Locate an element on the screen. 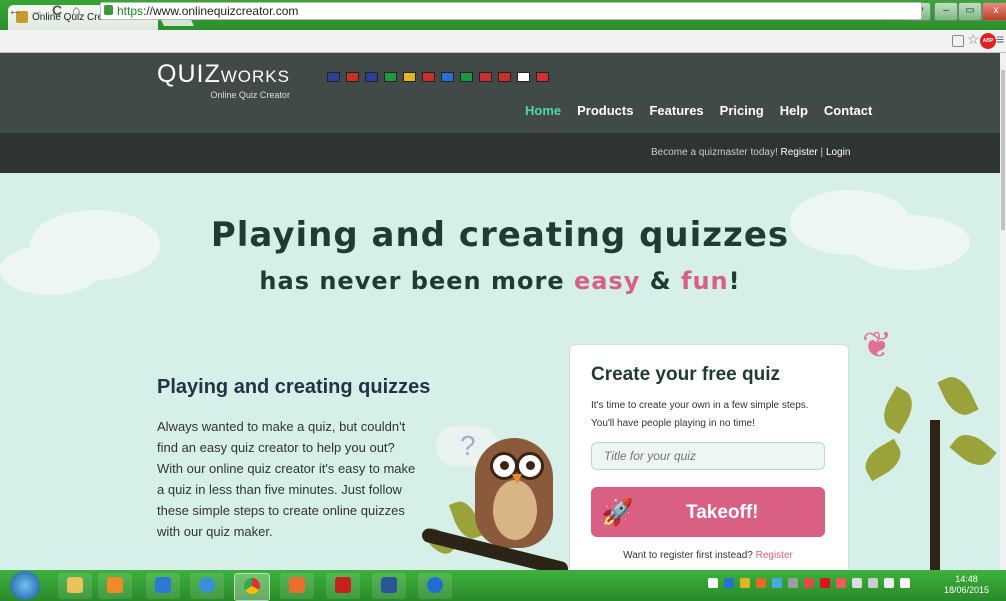 The image size is (1006, 601). media-player-icon is located at coordinates (115, 586).